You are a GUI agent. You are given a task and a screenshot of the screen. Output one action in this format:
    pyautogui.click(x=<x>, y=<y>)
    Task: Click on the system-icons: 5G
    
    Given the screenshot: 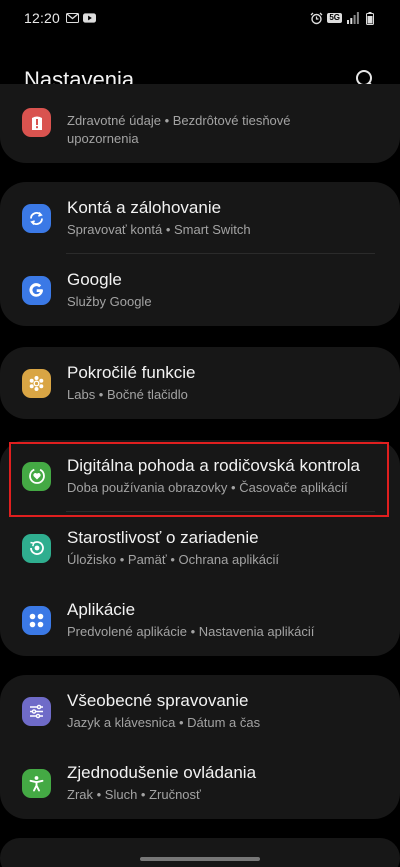 What is the action you would take?
    pyautogui.click(x=343, y=18)
    